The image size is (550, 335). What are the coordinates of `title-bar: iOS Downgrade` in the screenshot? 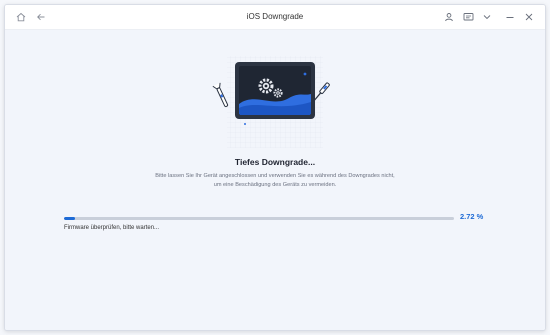 It's located at (275, 17).